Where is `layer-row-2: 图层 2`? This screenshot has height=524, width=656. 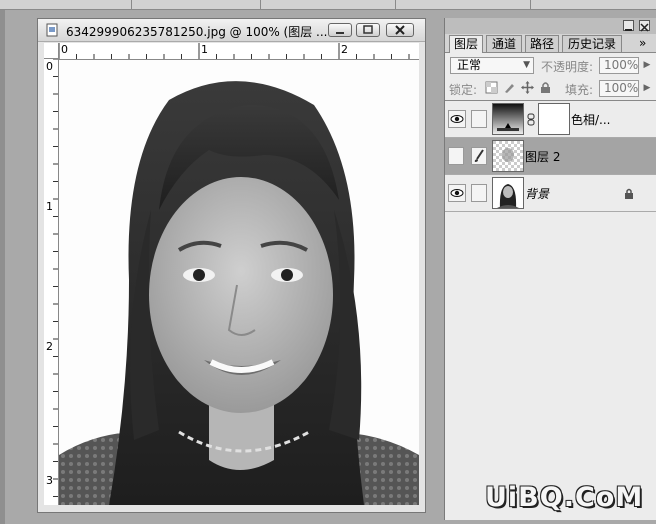
layer-row-2: 图层 2 is located at coordinates (550, 156).